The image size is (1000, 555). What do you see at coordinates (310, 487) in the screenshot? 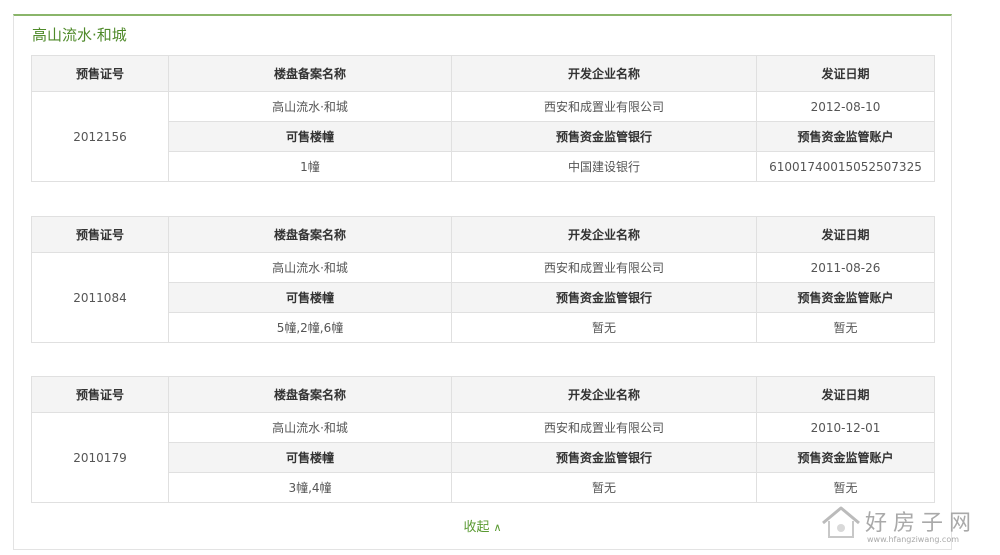
I see `buildings: 3幢,4幢` at bounding box center [310, 487].